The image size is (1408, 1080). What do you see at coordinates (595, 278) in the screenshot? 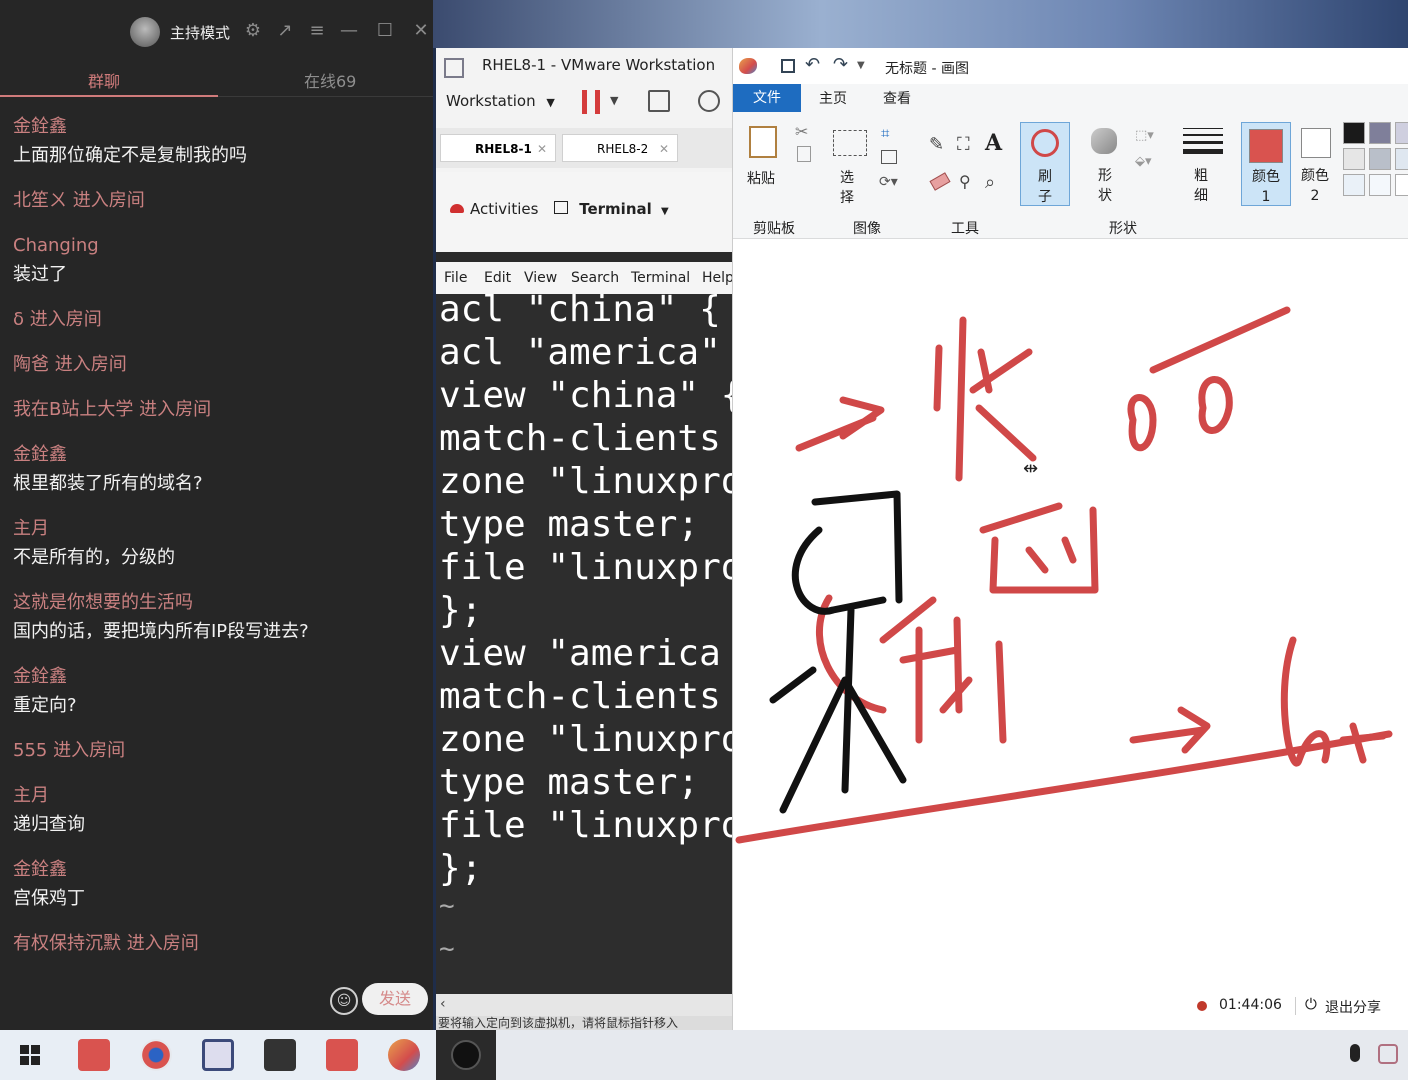
I see `menu-search: Search` at bounding box center [595, 278].